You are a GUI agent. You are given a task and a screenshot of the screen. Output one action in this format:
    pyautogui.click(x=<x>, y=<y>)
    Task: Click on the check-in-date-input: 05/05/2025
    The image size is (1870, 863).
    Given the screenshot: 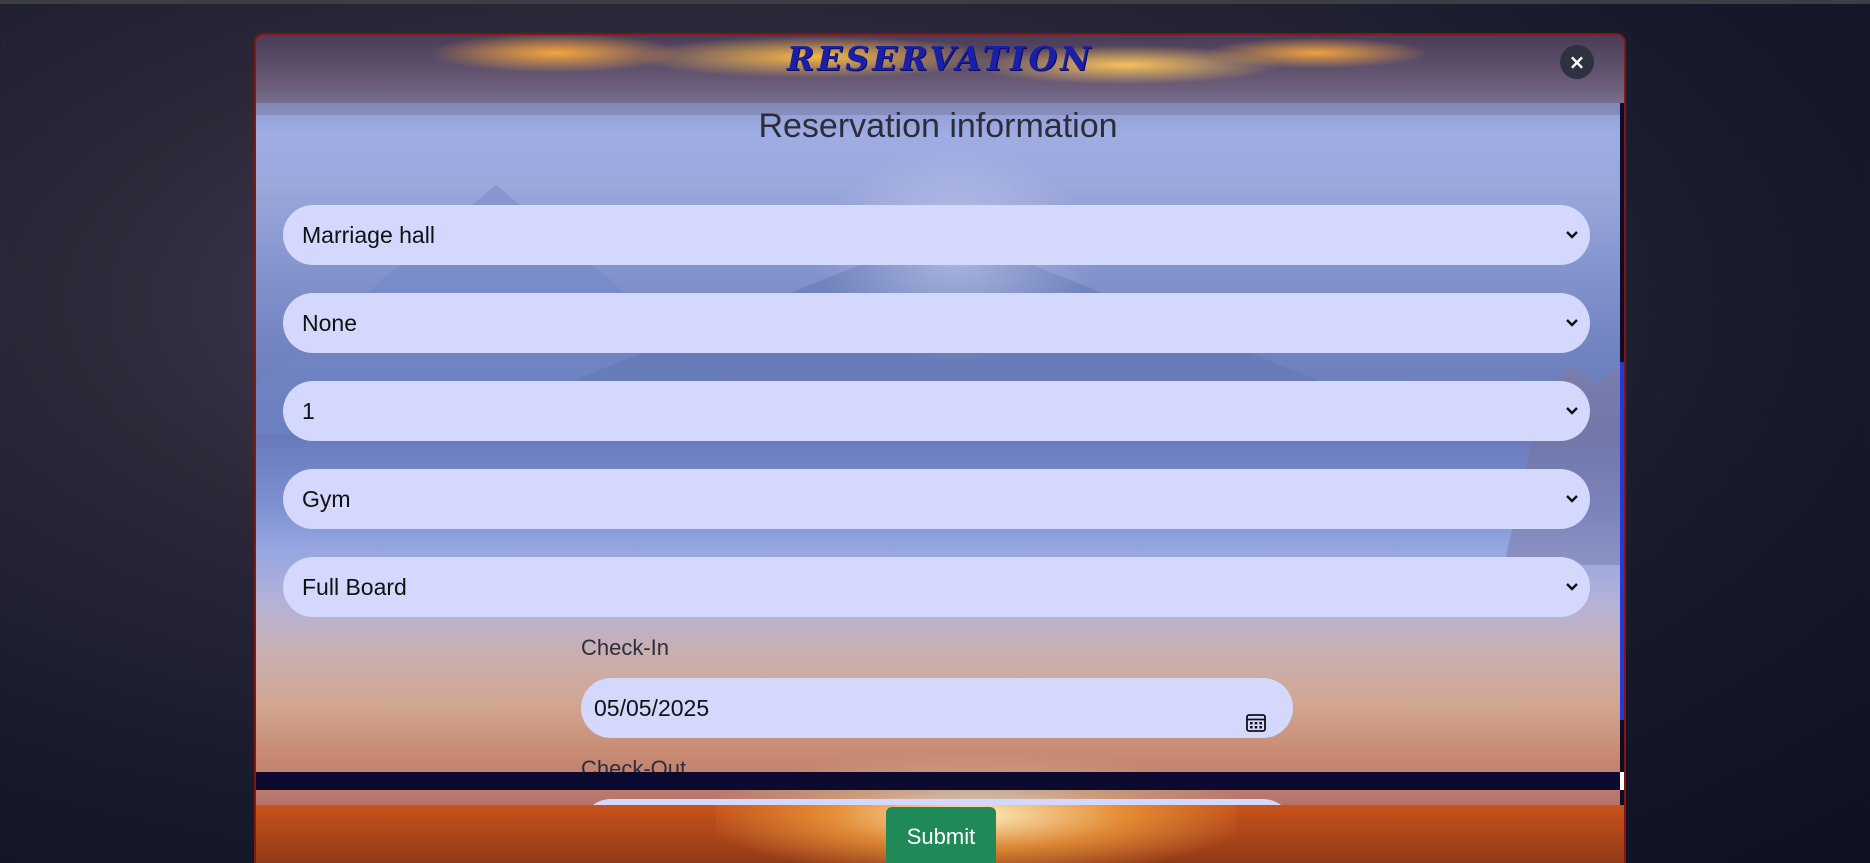 What is the action you would take?
    pyautogui.click(x=937, y=708)
    